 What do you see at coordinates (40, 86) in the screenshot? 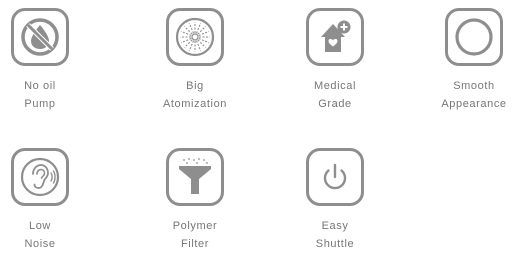
I see `feature-label-line1: No oil` at bounding box center [40, 86].